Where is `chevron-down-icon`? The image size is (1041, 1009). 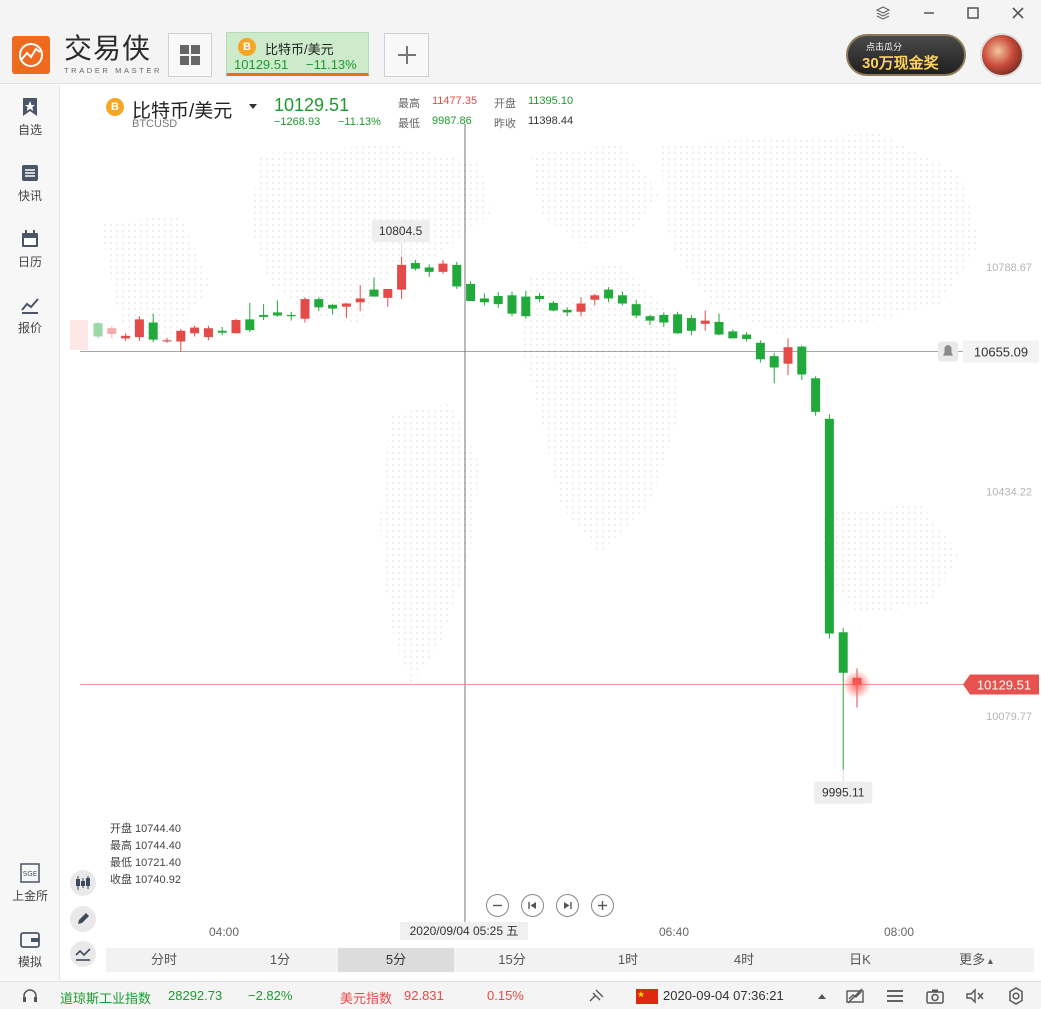
chevron-down-icon is located at coordinates (253, 106).